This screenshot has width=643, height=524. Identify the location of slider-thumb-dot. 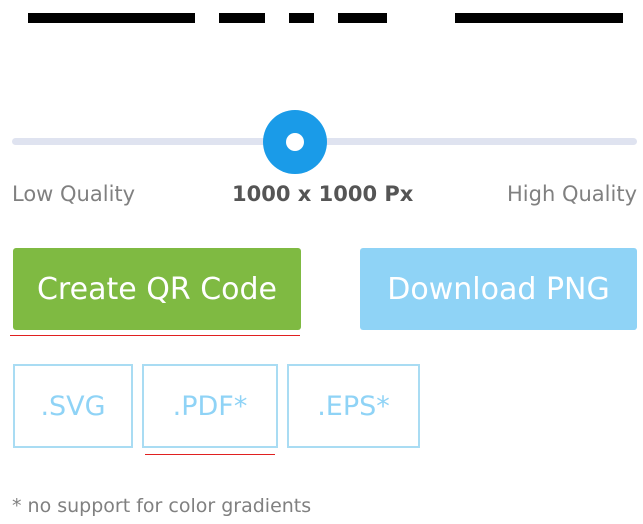
(295, 142).